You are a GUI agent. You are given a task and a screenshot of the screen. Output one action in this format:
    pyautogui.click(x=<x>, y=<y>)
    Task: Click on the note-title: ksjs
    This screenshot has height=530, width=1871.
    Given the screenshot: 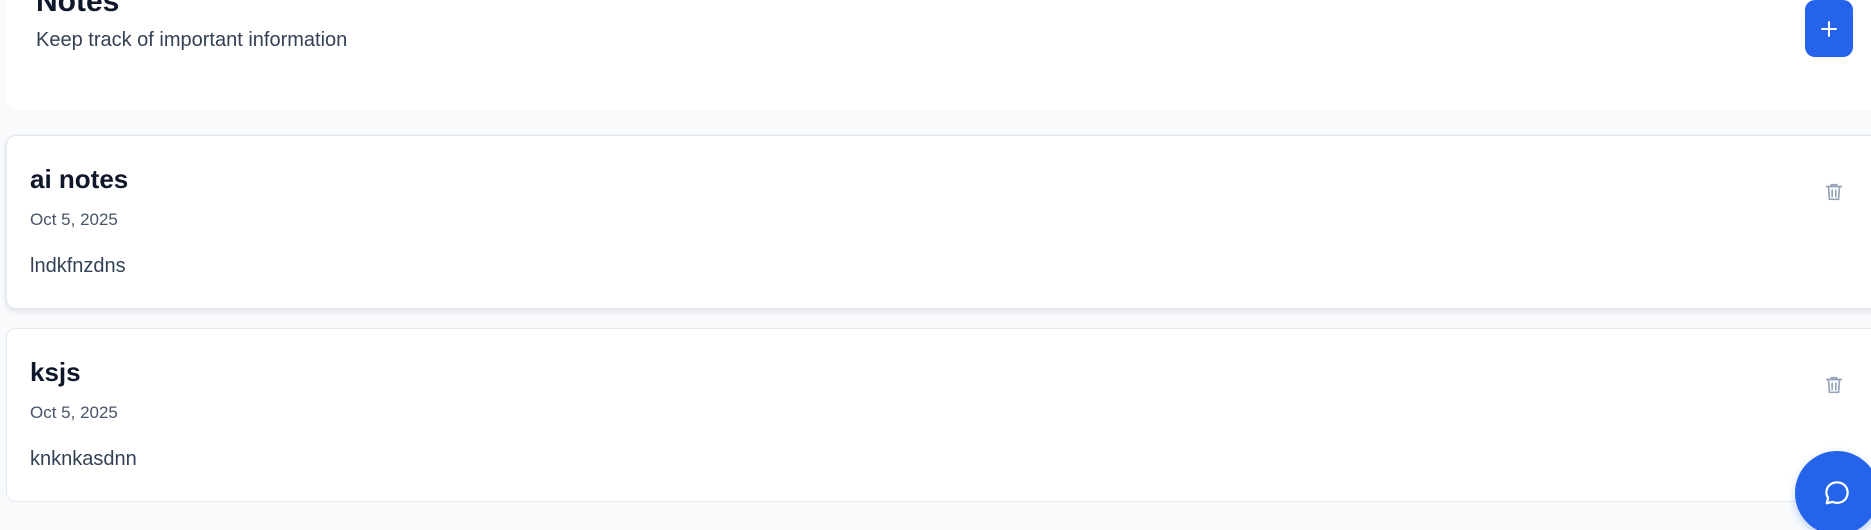 What is the action you would take?
    pyautogui.click(x=55, y=372)
    